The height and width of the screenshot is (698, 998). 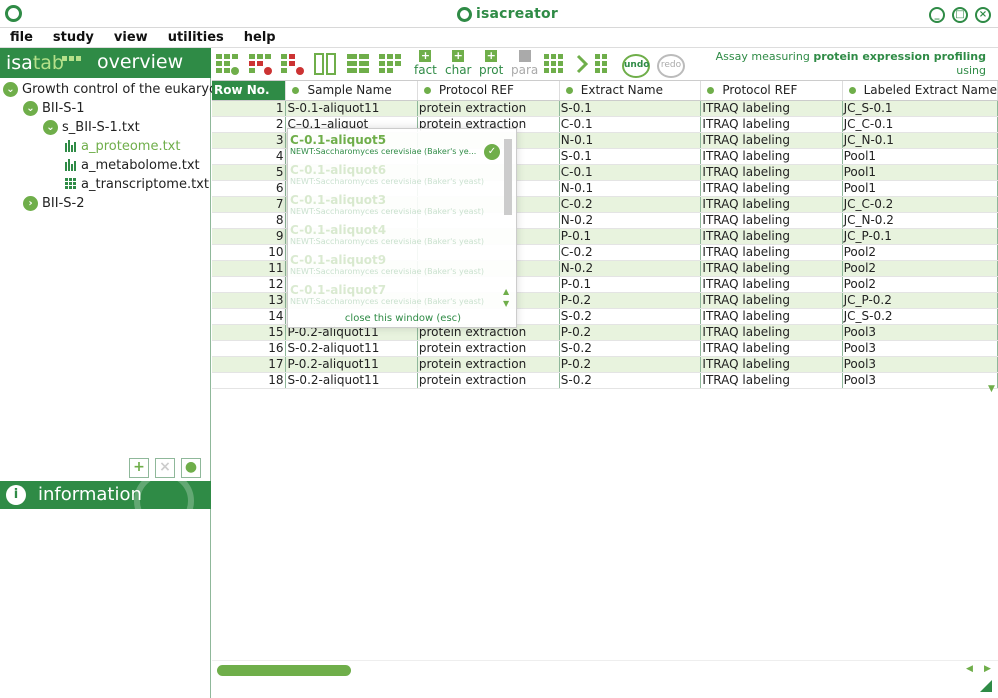 I want to click on table-cell: C-0.1, so click(x=630, y=124).